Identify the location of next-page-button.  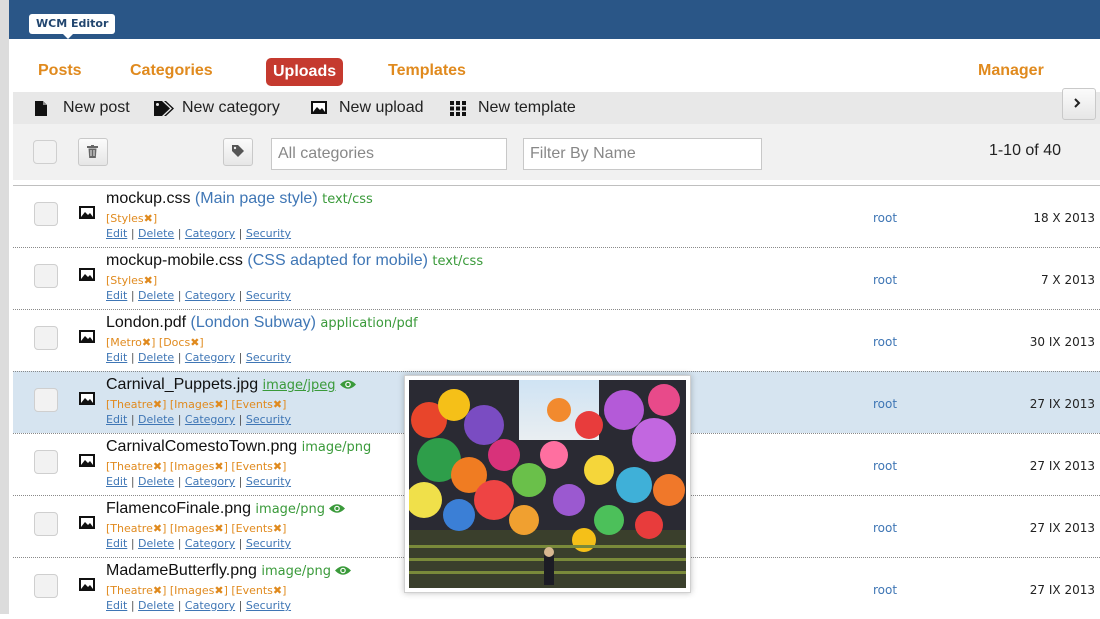
(1079, 104).